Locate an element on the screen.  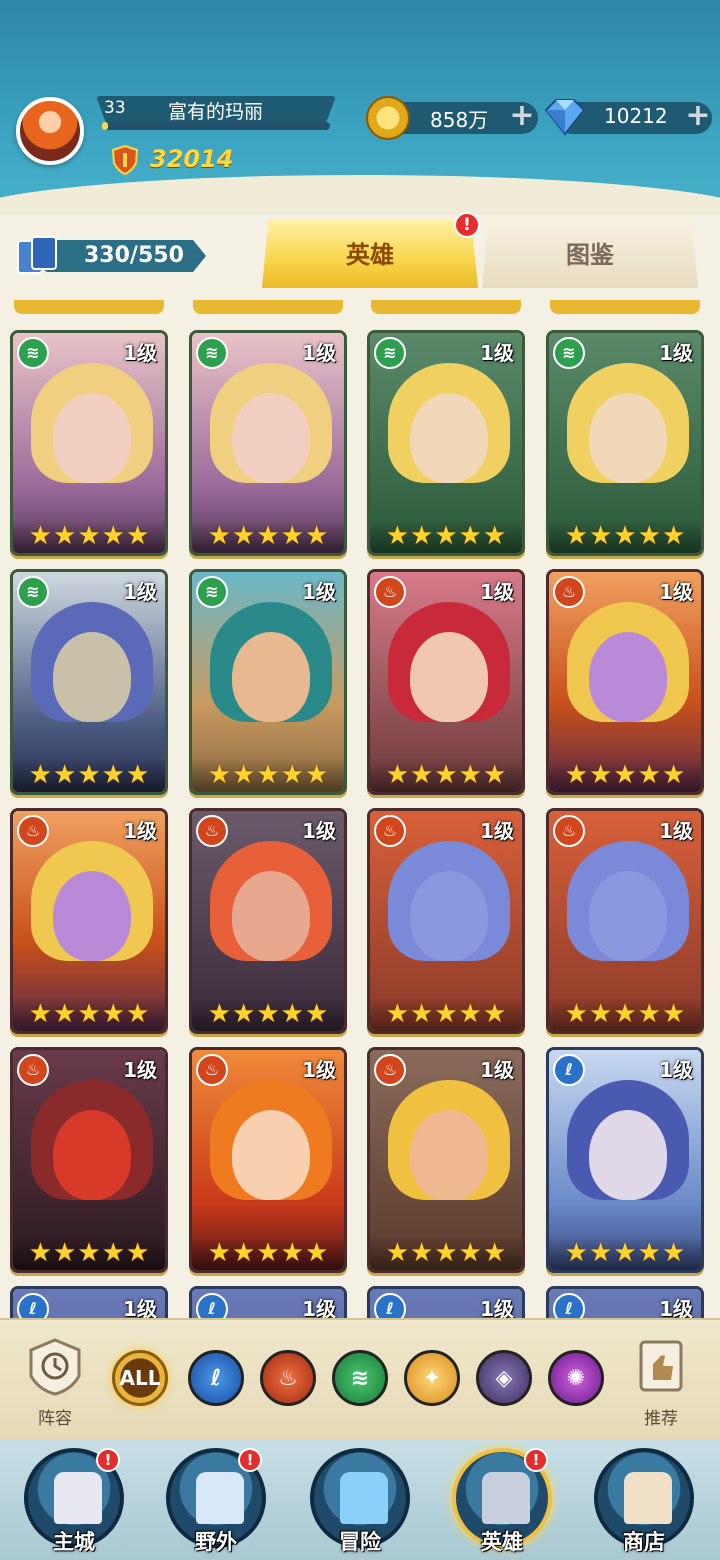
filter-water-button: ℓ is located at coordinates (216, 1378).